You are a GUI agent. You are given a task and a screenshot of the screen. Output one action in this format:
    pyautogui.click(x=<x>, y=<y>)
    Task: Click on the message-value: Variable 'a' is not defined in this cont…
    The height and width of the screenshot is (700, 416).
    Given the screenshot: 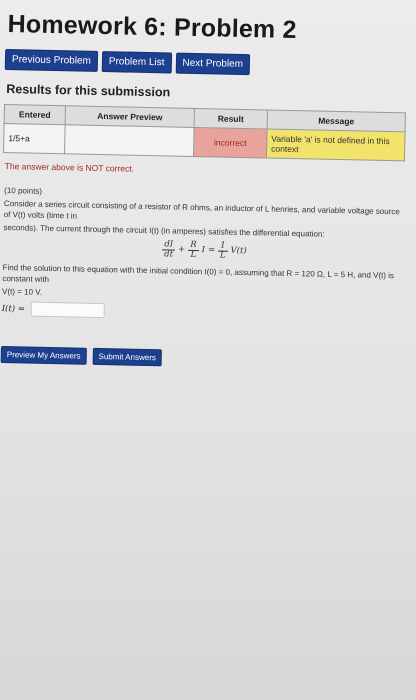 What is the action you would take?
    pyautogui.click(x=336, y=144)
    